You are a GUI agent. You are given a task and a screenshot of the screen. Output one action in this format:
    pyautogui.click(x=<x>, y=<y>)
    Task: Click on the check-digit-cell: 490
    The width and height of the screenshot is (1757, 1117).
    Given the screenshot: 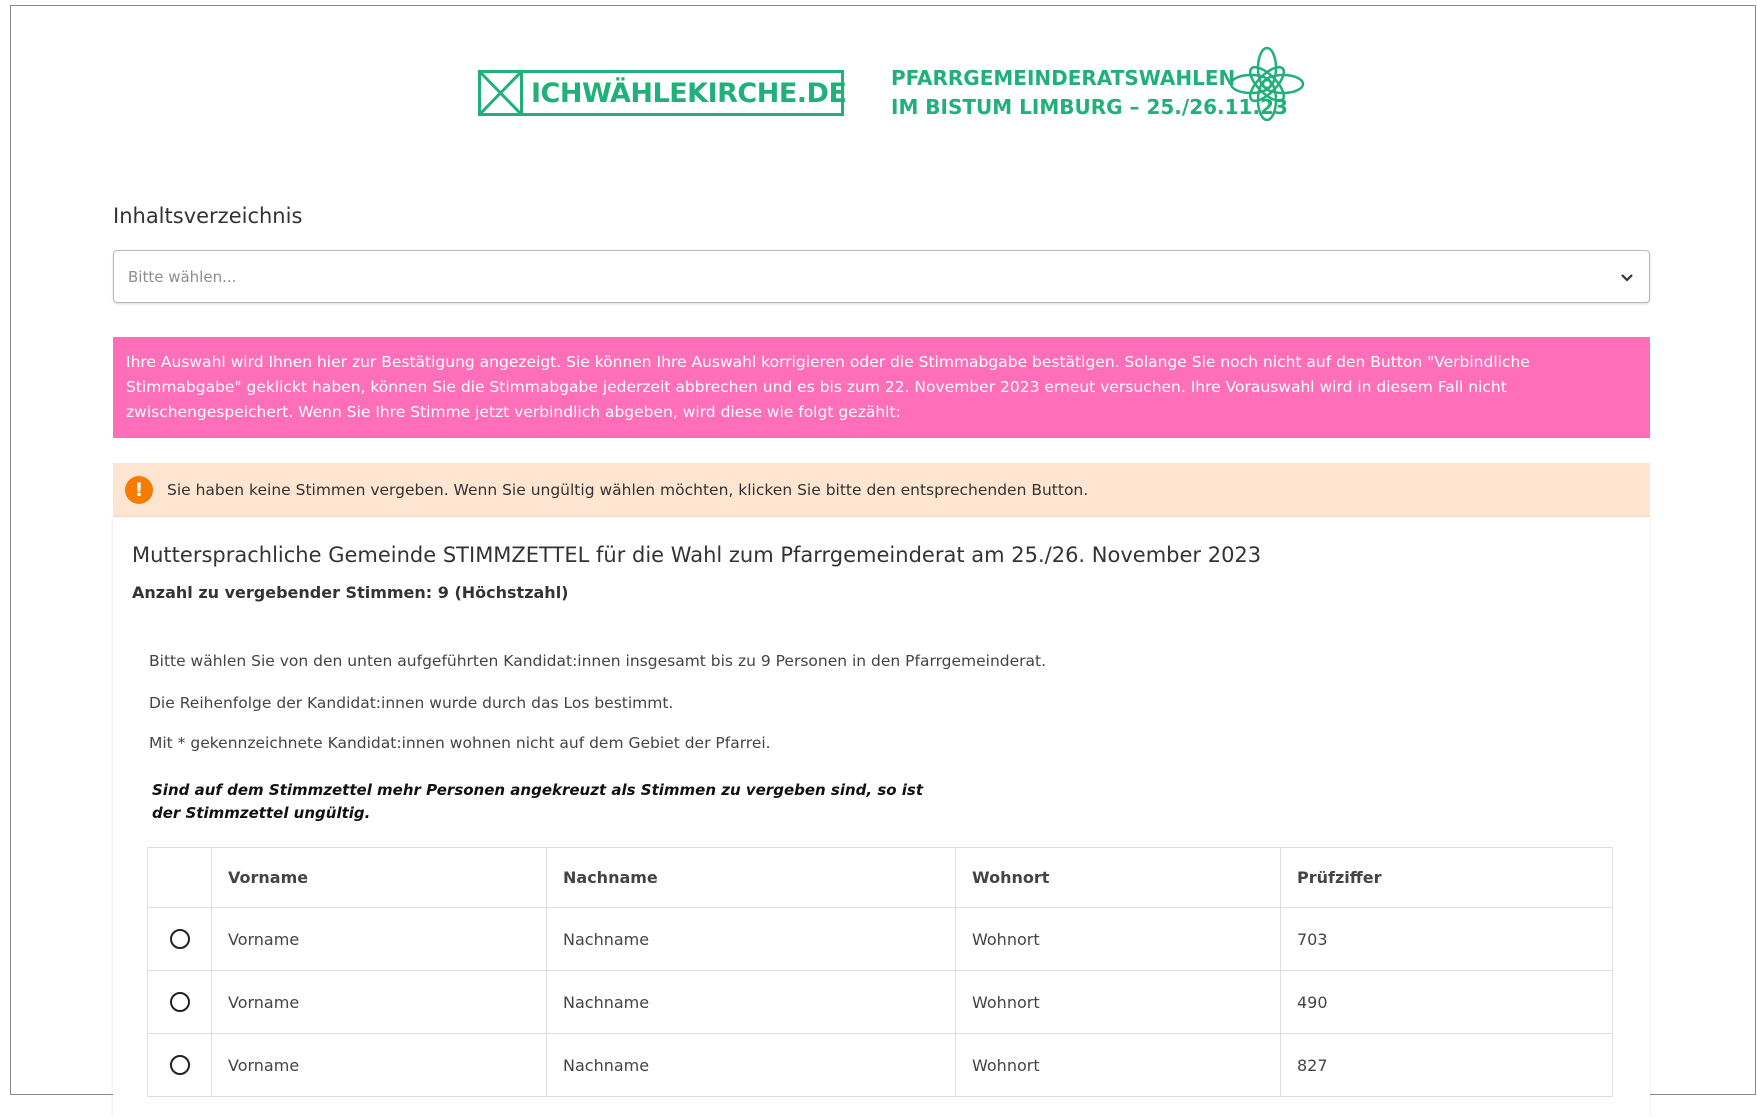 What is the action you would take?
    pyautogui.click(x=1446, y=1002)
    